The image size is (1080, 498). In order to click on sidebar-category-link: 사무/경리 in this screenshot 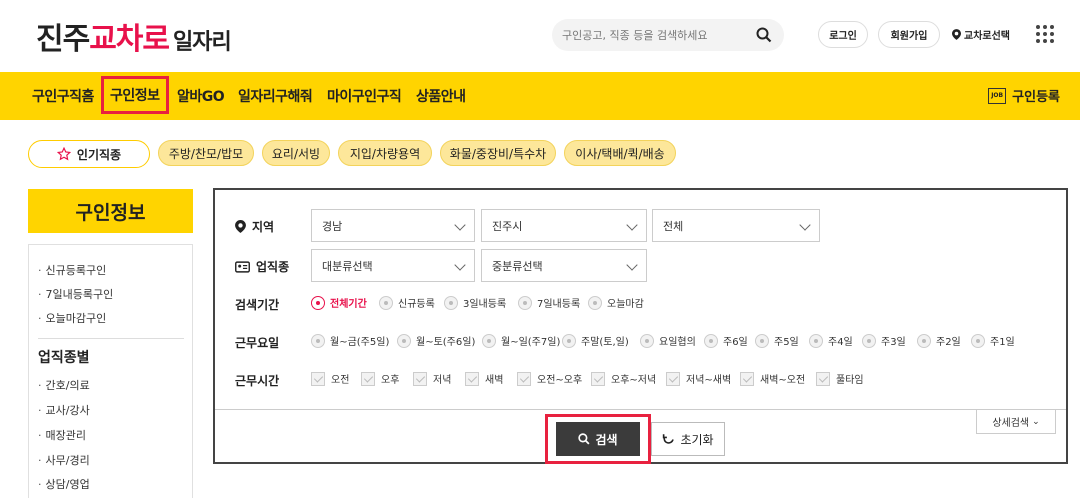, I will do `click(64, 460)`.